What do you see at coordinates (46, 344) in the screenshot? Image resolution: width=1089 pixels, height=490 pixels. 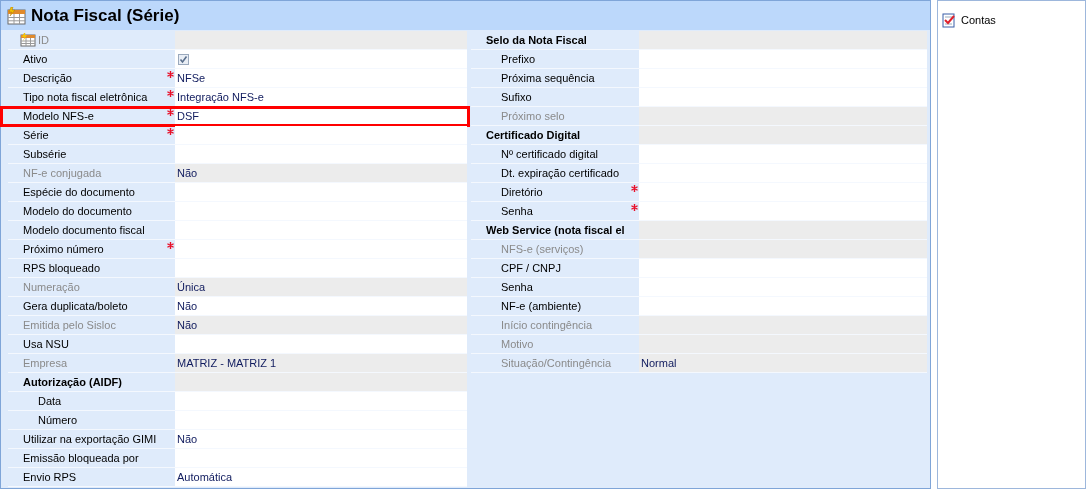 I see `field-label: Usa NSU` at bounding box center [46, 344].